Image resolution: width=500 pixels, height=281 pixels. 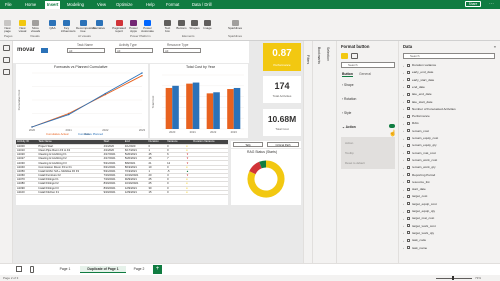 I want to click on power-automate-button: Power Automate, so click(x=147, y=27).